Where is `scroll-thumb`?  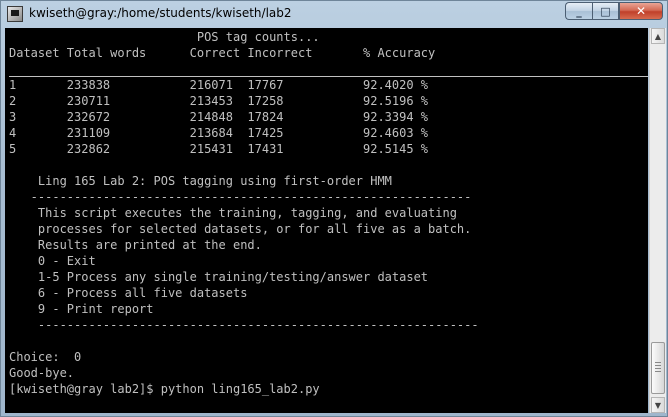
scroll-thumb is located at coordinates (658, 368).